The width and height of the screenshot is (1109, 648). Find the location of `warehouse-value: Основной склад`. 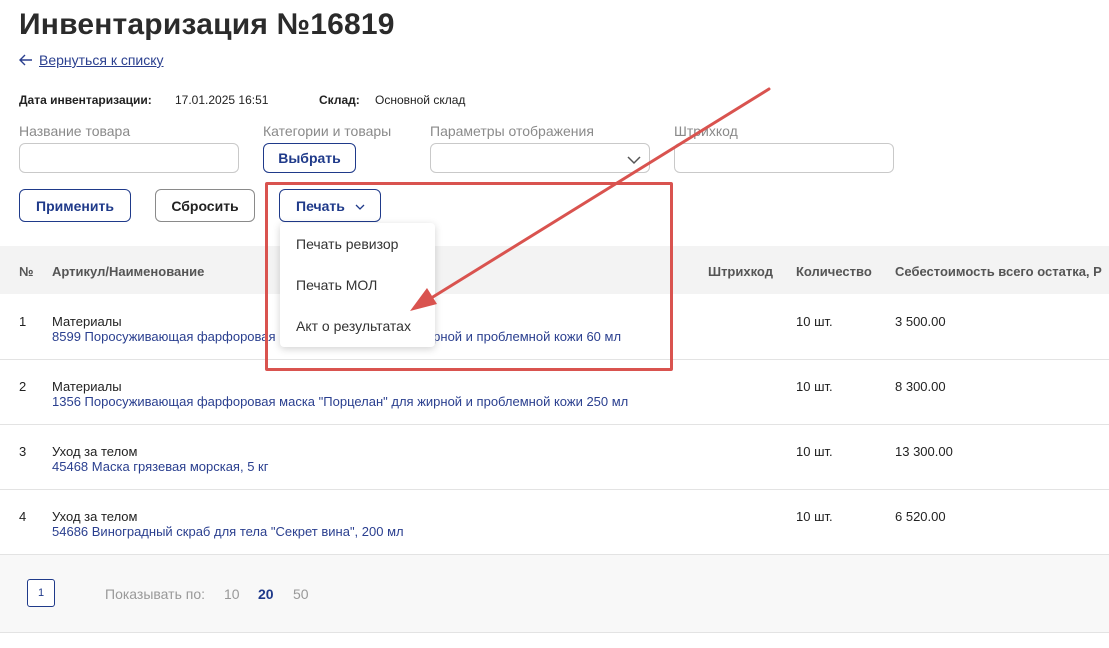

warehouse-value: Основной склад is located at coordinates (420, 100).